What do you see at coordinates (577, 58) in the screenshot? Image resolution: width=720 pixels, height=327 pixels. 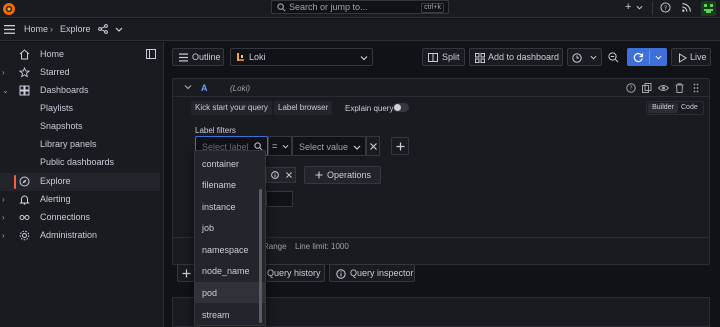 I see `clock-icon` at bounding box center [577, 58].